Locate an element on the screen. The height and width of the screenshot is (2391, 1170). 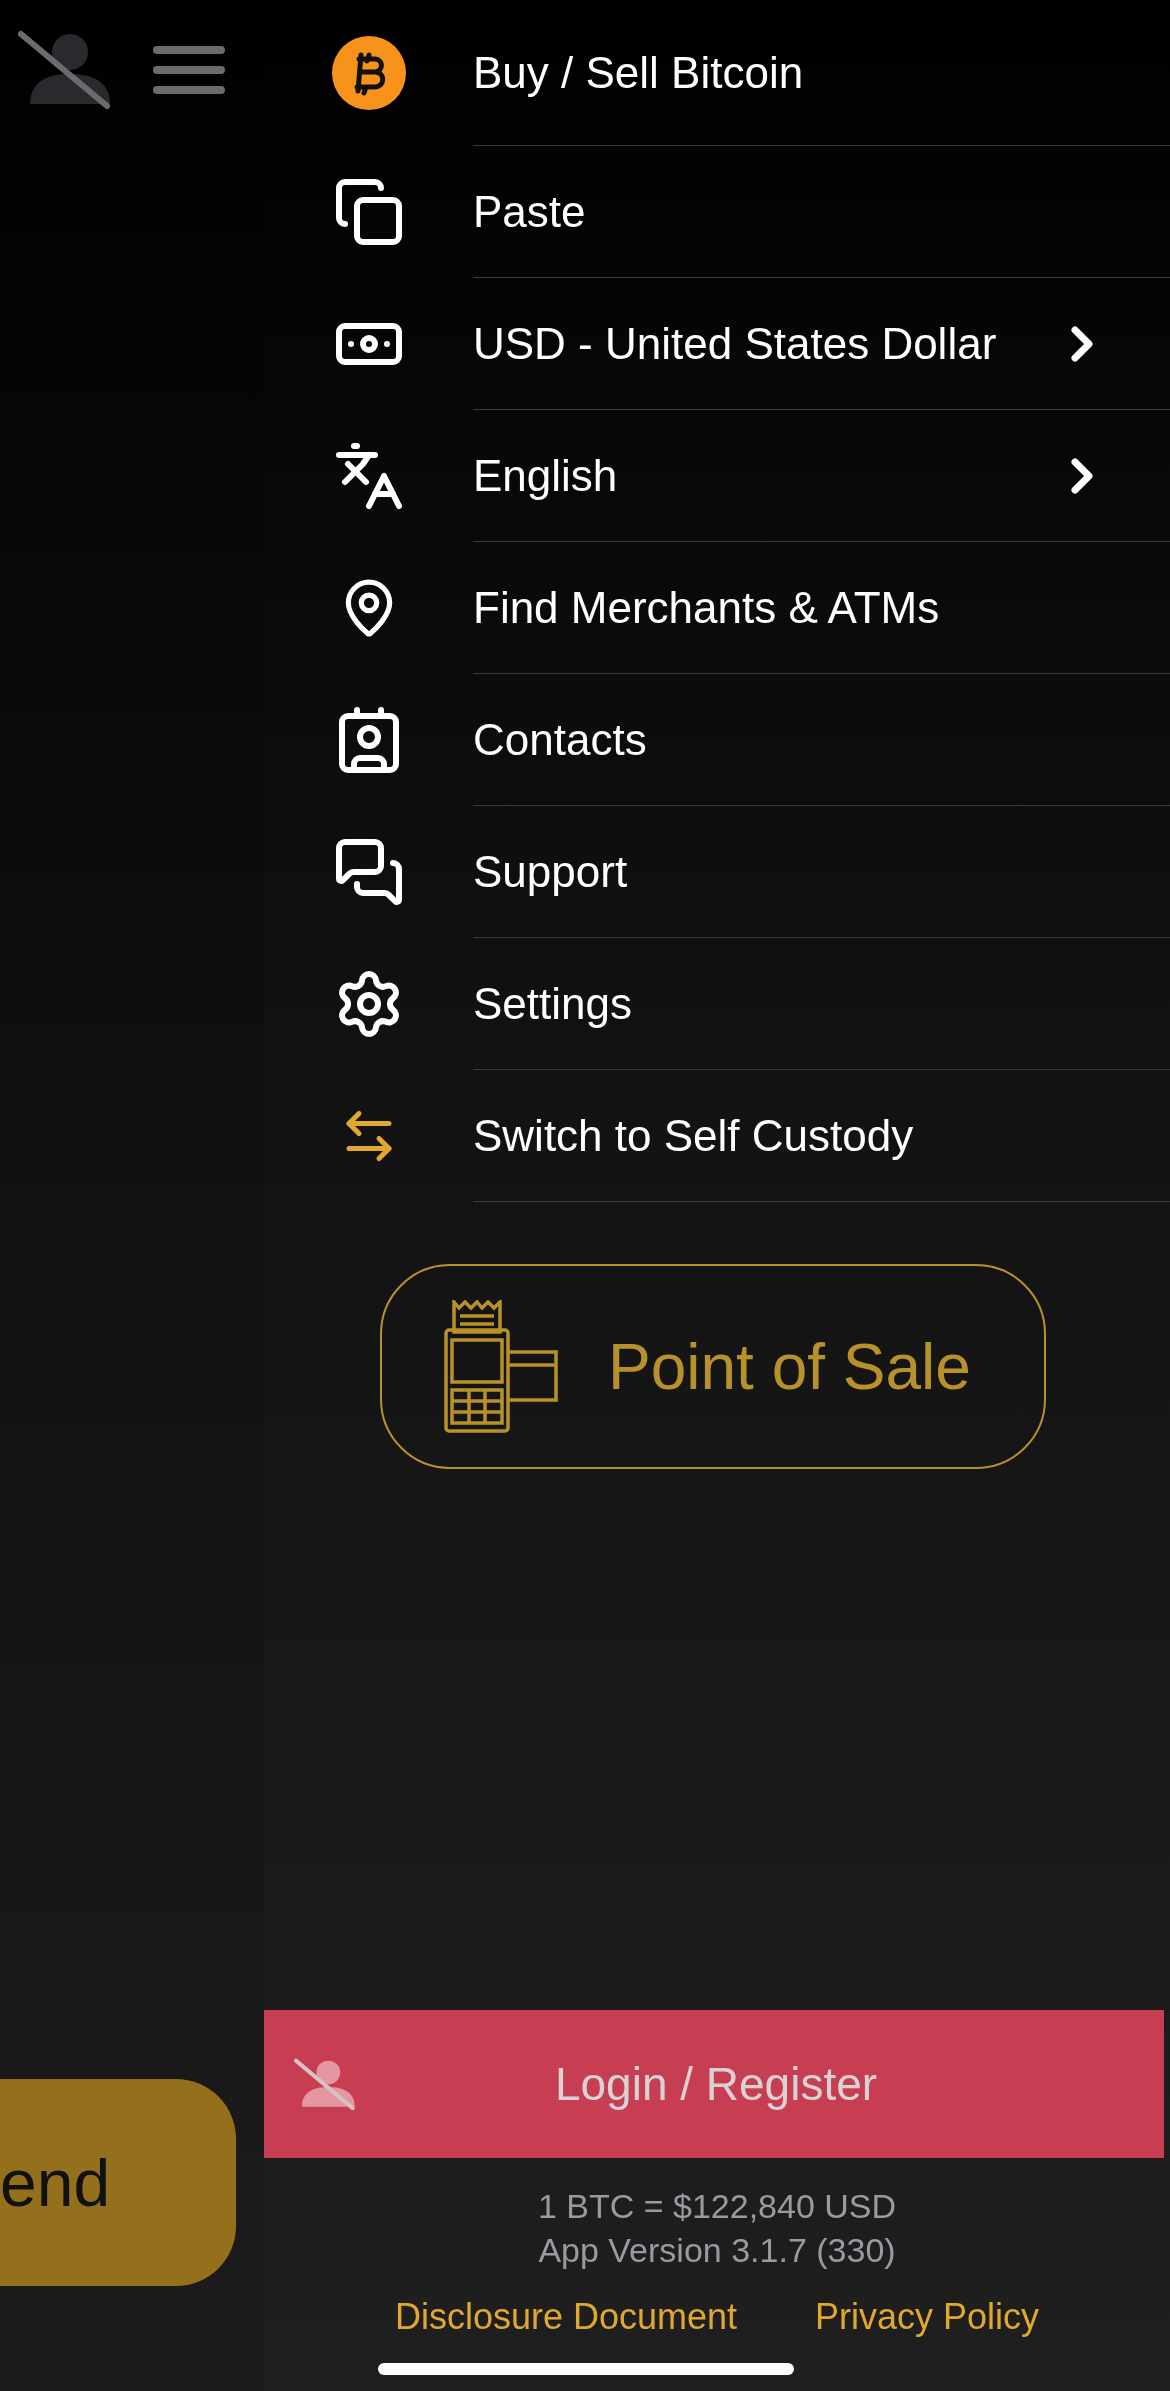
menu-item: English is located at coordinates (717, 476).